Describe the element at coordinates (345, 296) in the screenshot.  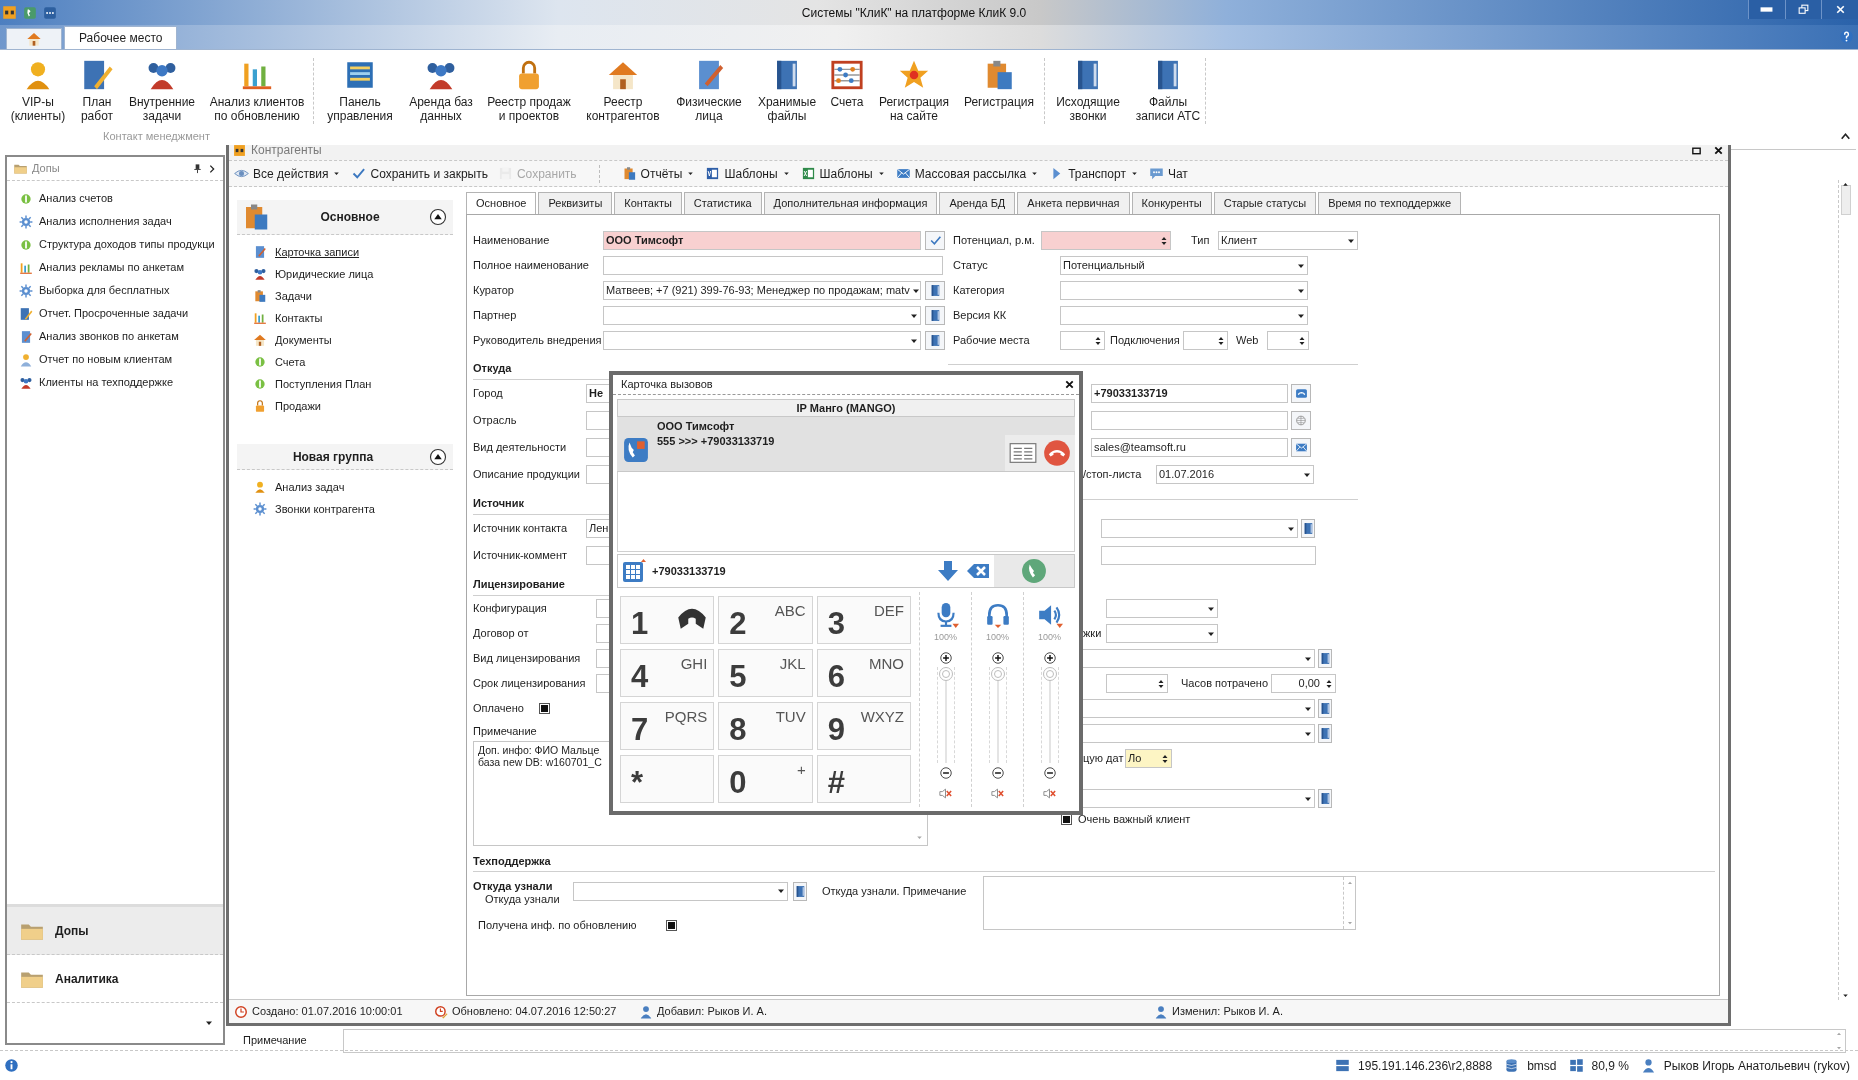
I see `nav-item: Задачи` at that location.